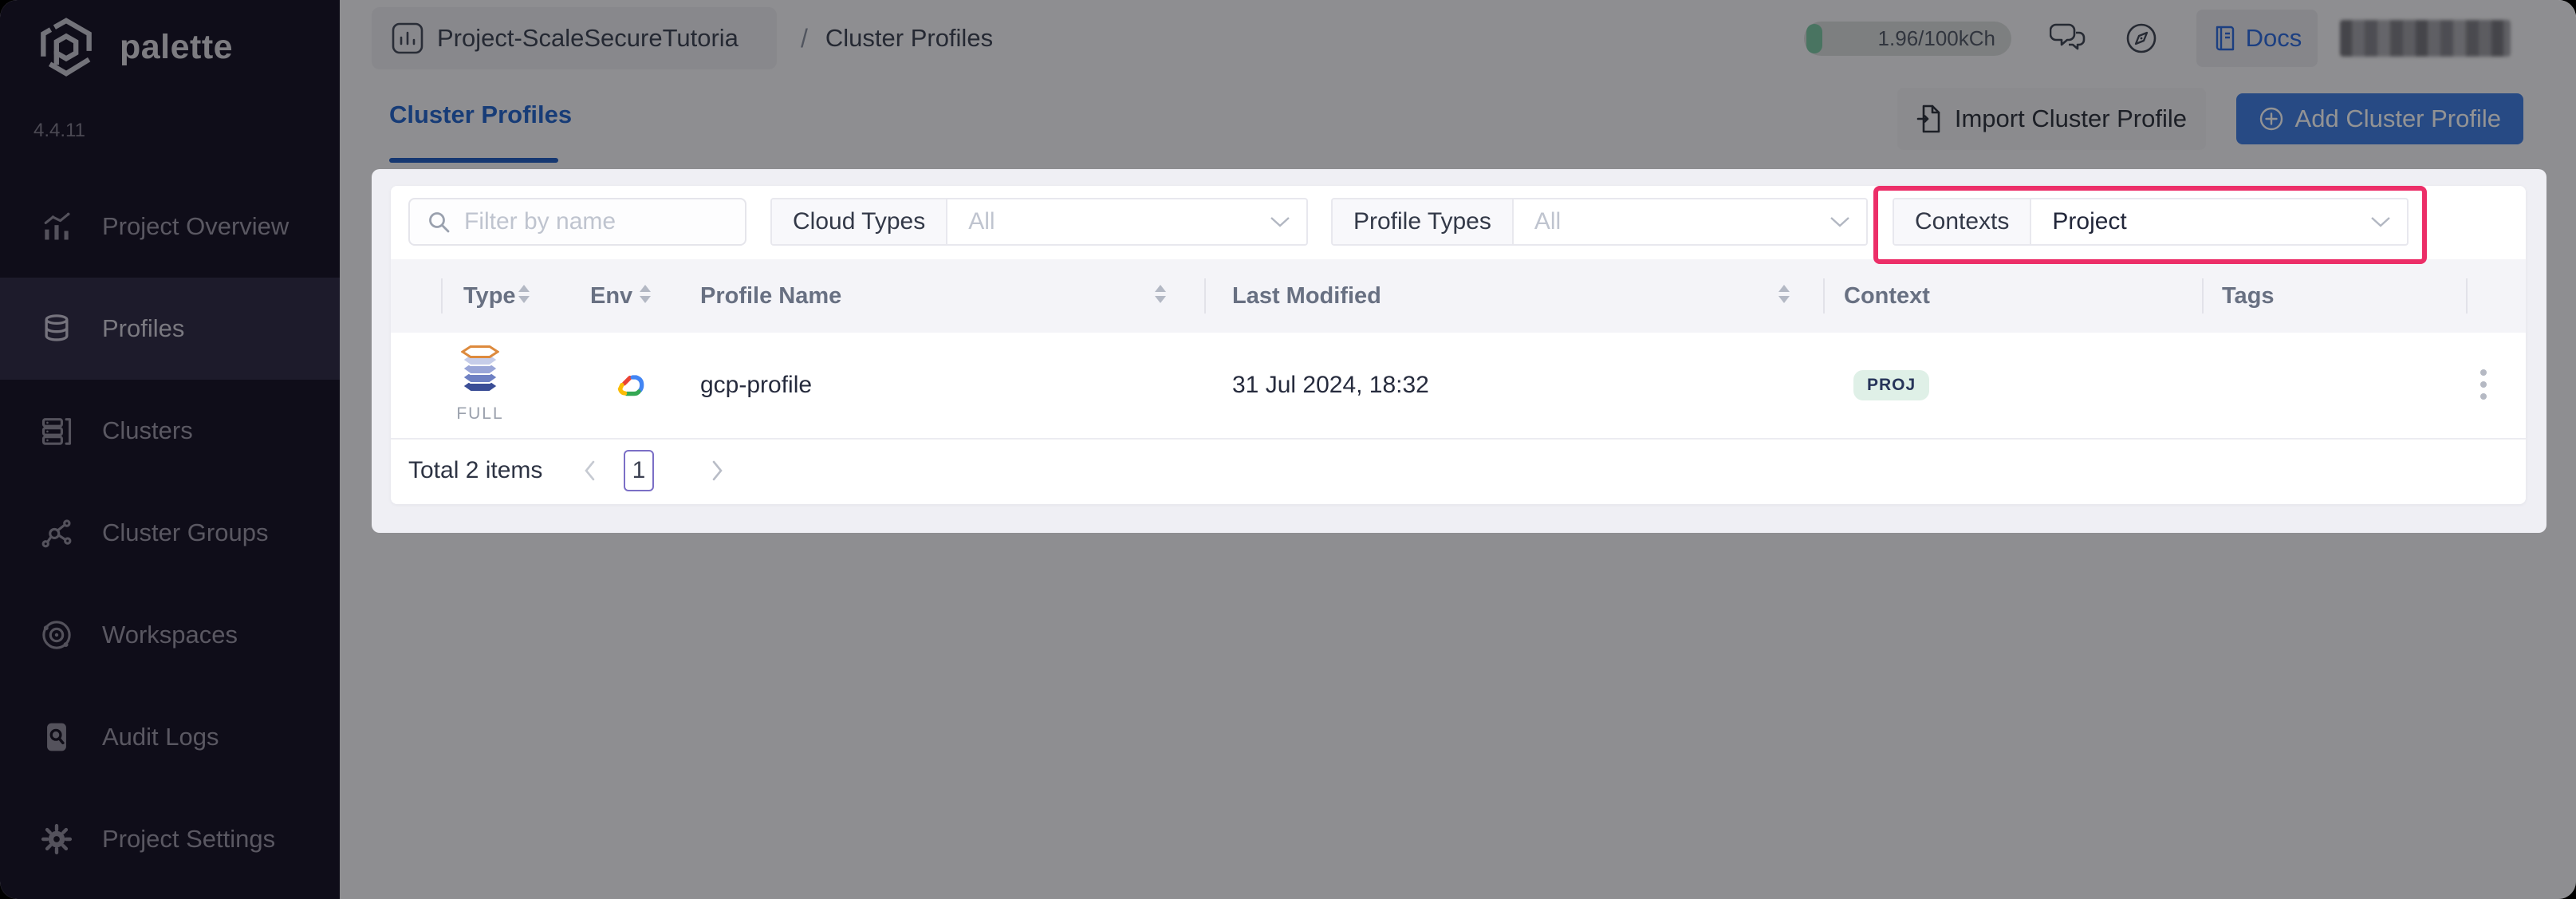  I want to click on gcp-cloud-icon, so click(631, 387).